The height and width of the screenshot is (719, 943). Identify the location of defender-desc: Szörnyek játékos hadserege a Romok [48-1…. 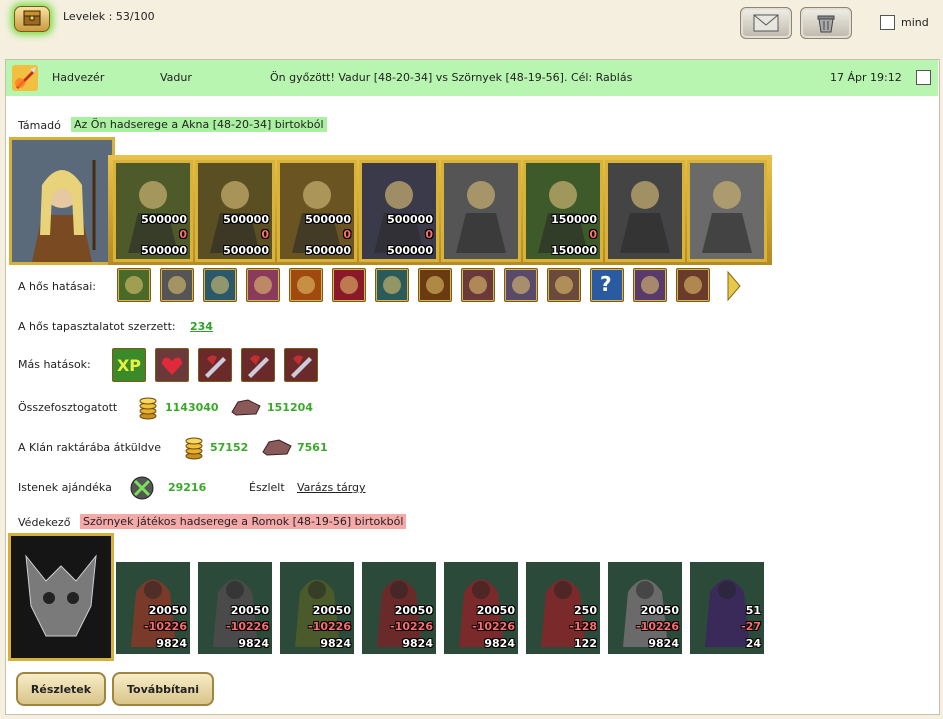
(243, 521).